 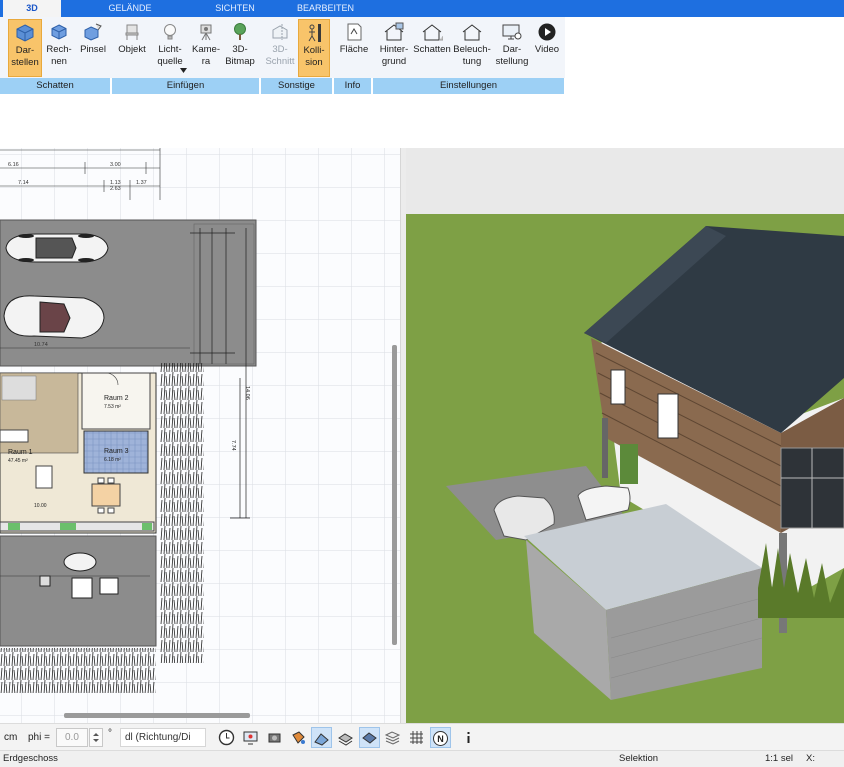 I want to click on room-area: 7.53 m², so click(x=112, y=407).